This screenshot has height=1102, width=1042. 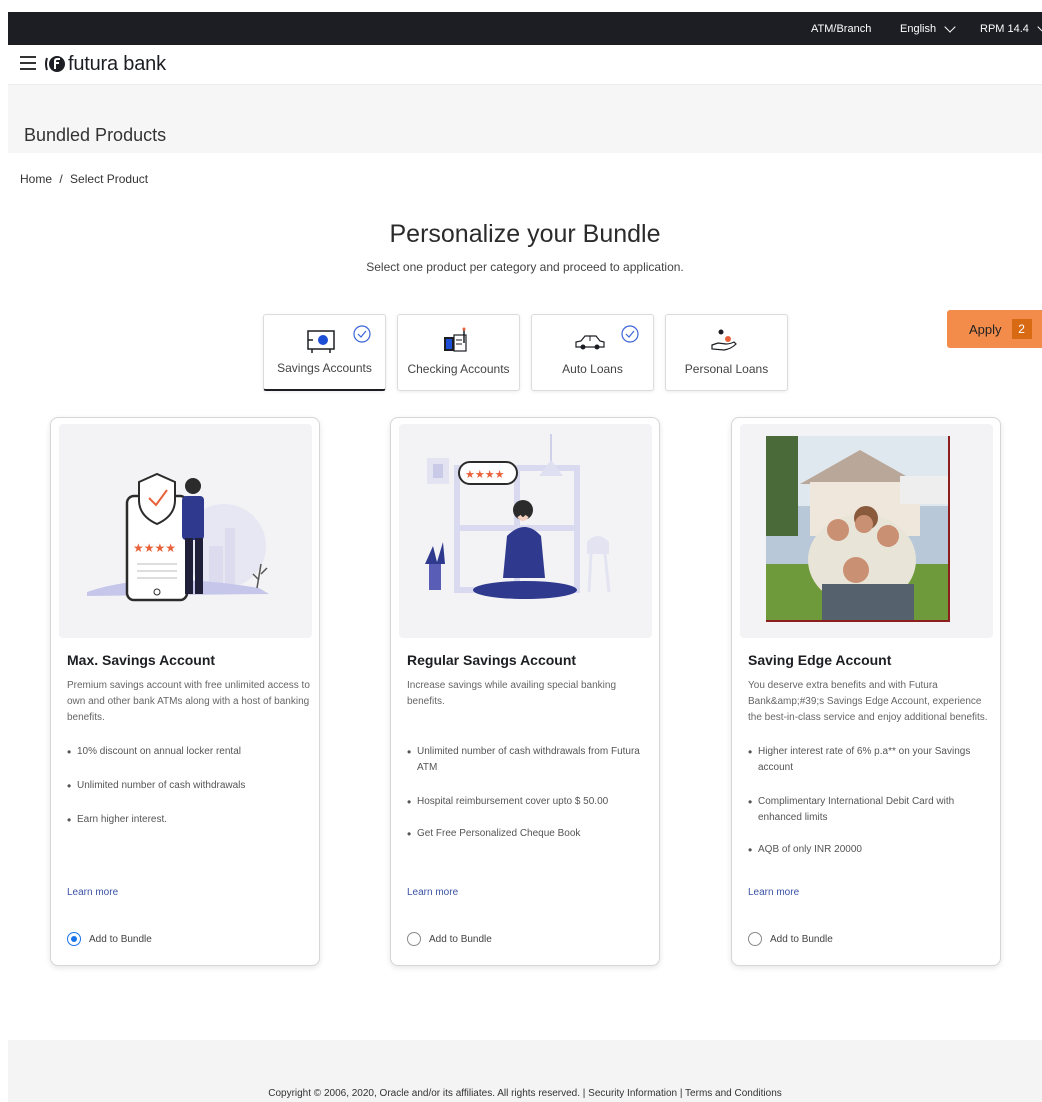 I want to click on secure-phone-illustration: ★★★★, so click(x=185, y=531).